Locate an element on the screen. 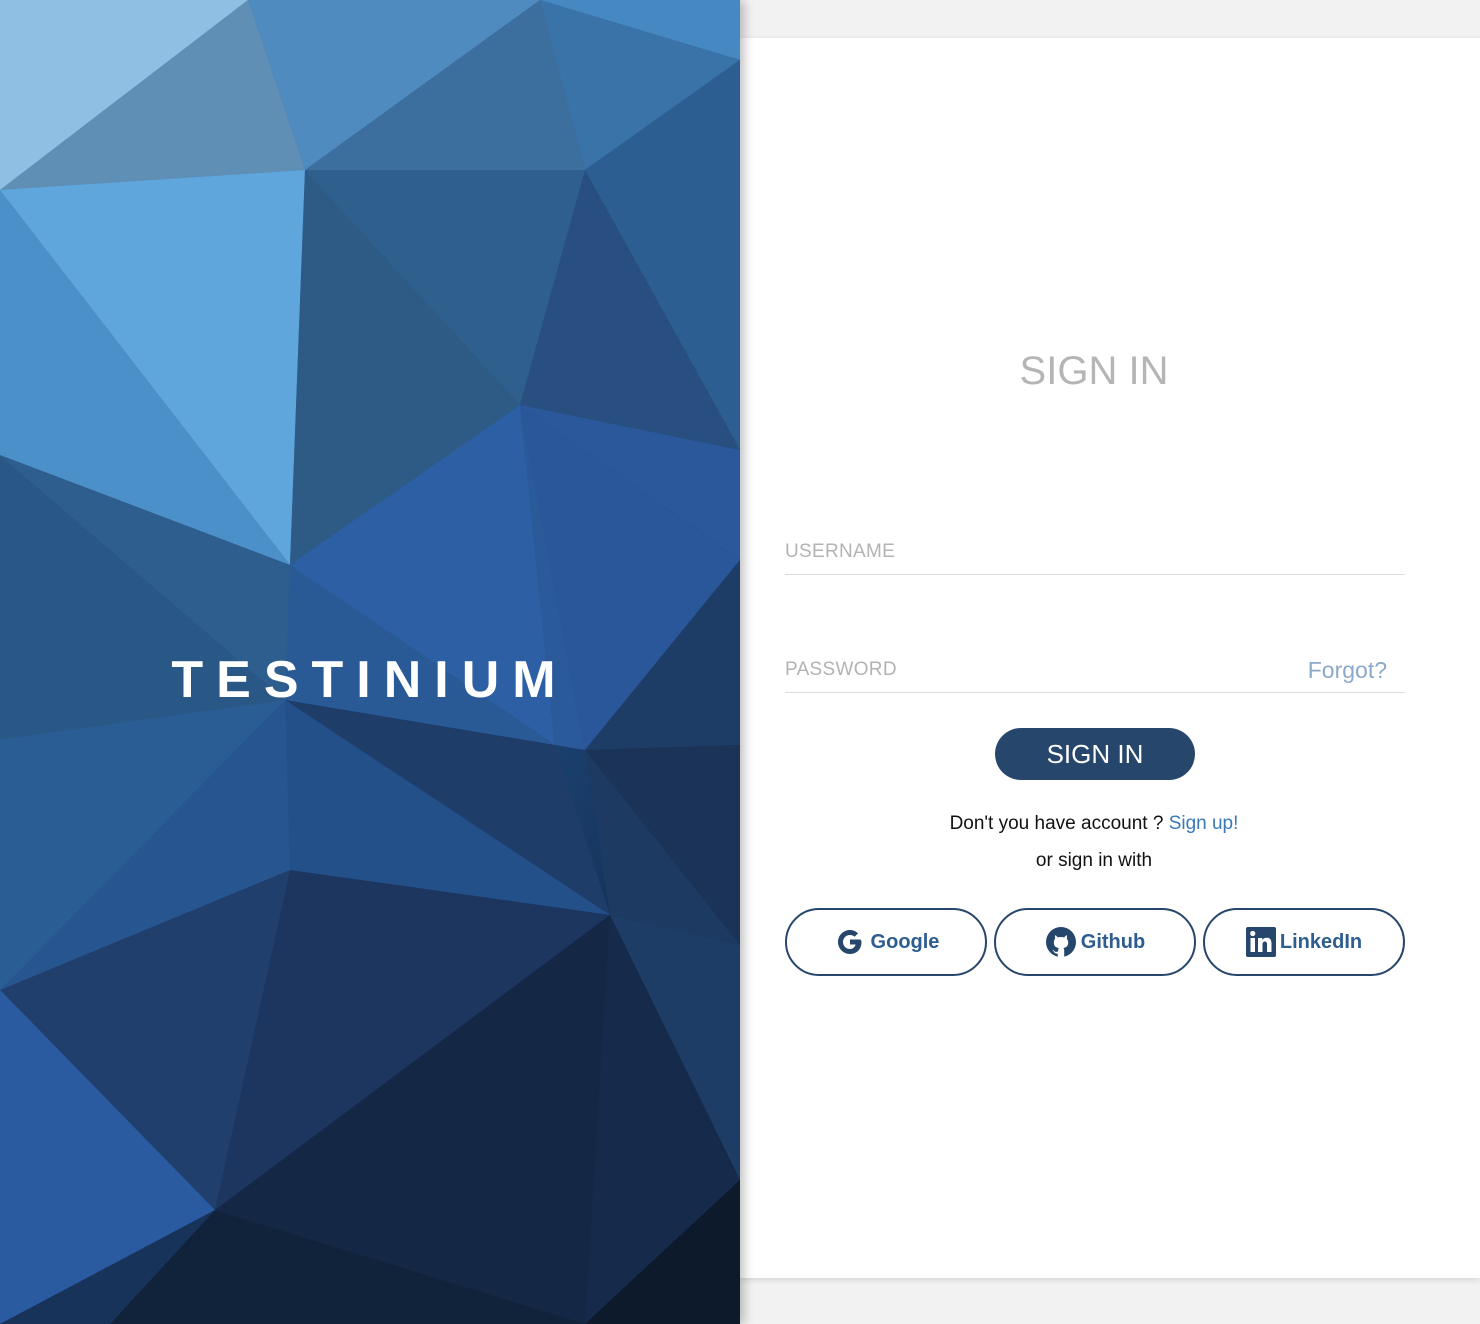 Image resolution: width=1480 pixels, height=1324 pixels. github-signin-button: Github is located at coordinates (1095, 942).